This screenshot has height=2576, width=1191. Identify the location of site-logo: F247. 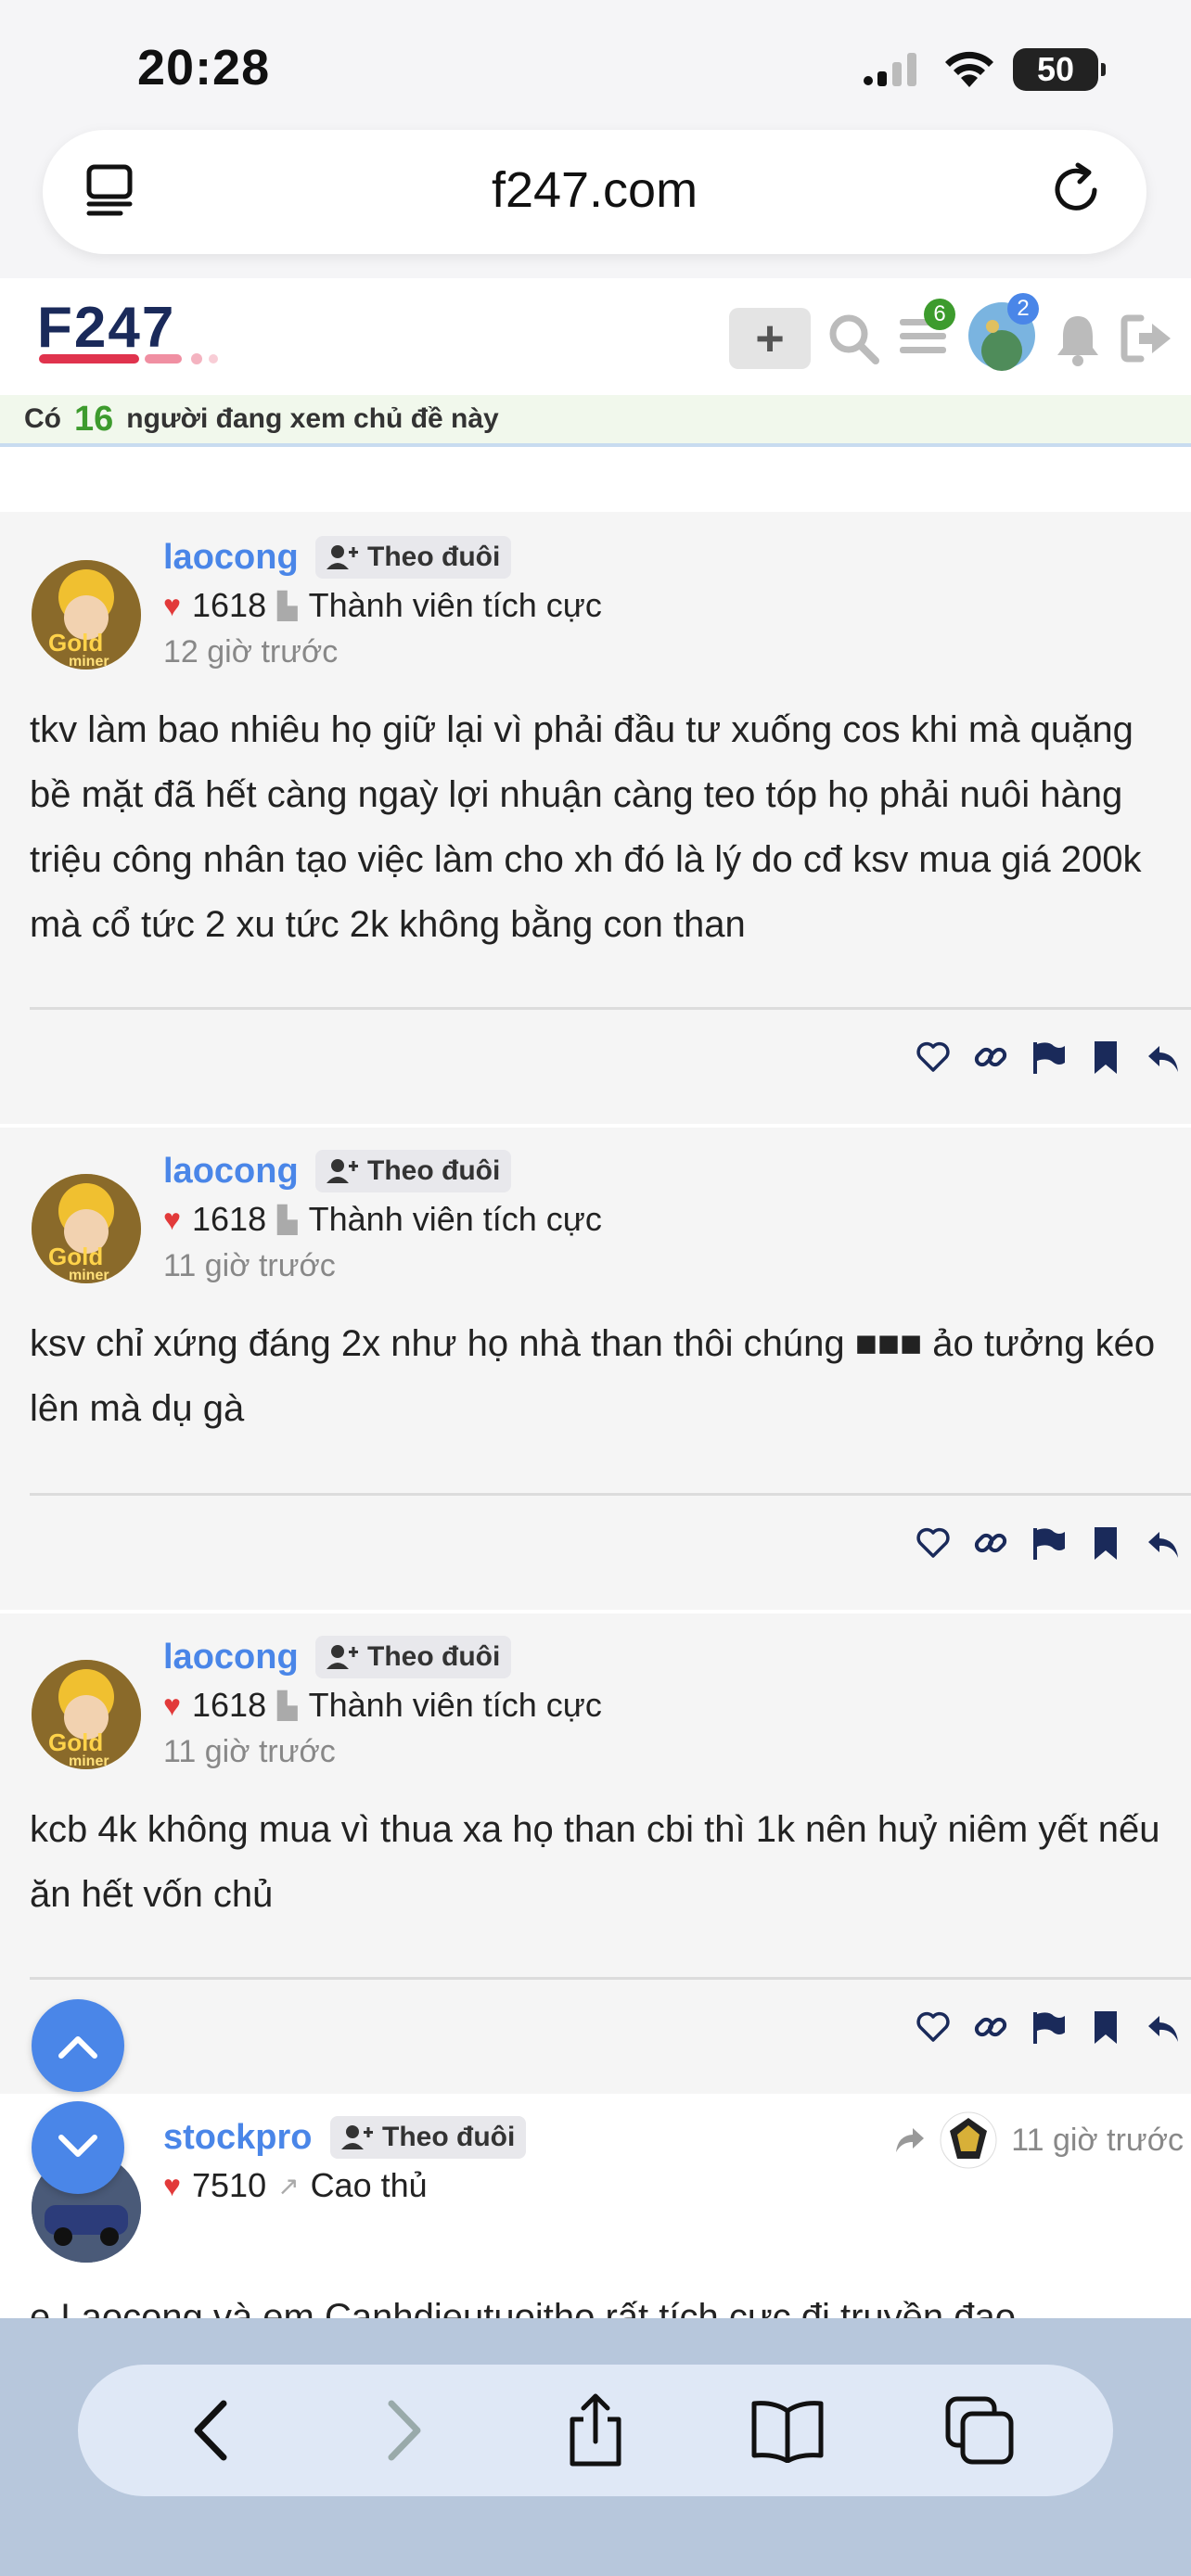
(157, 333).